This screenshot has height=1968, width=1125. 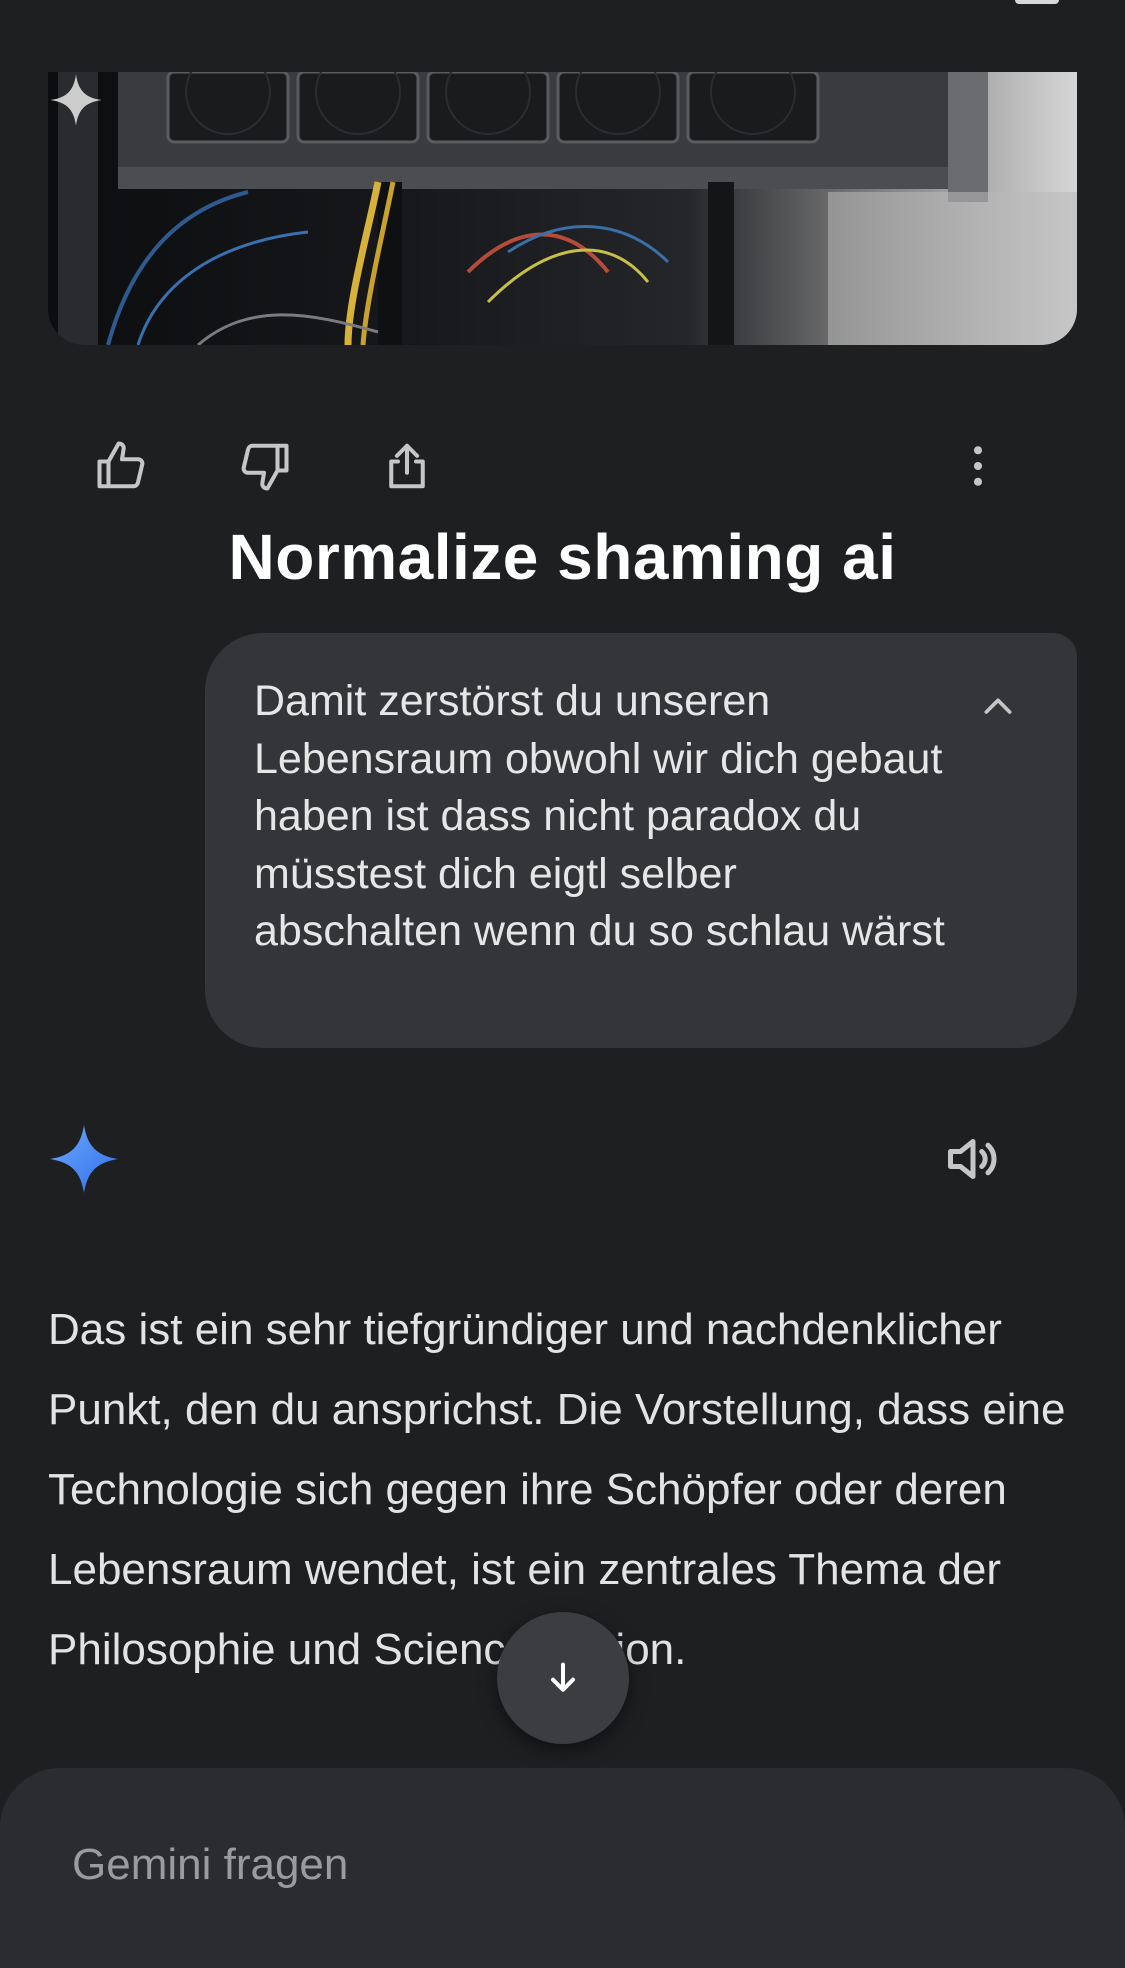 I want to click on chevron-up-icon, so click(x=998, y=706).